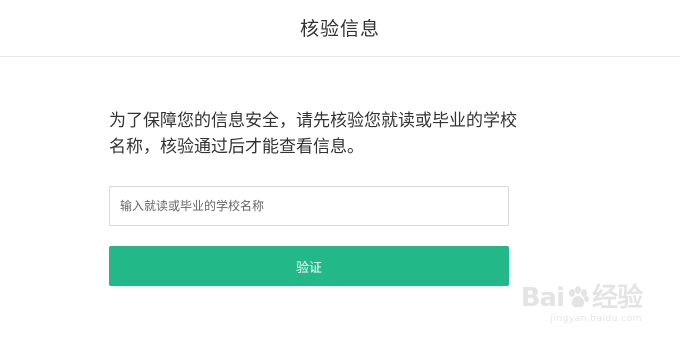 Image resolution: width=680 pixels, height=342 pixels. Describe the element at coordinates (596, 319) in the screenshot. I see `watermark-site: jingyan.baidu.com` at that location.